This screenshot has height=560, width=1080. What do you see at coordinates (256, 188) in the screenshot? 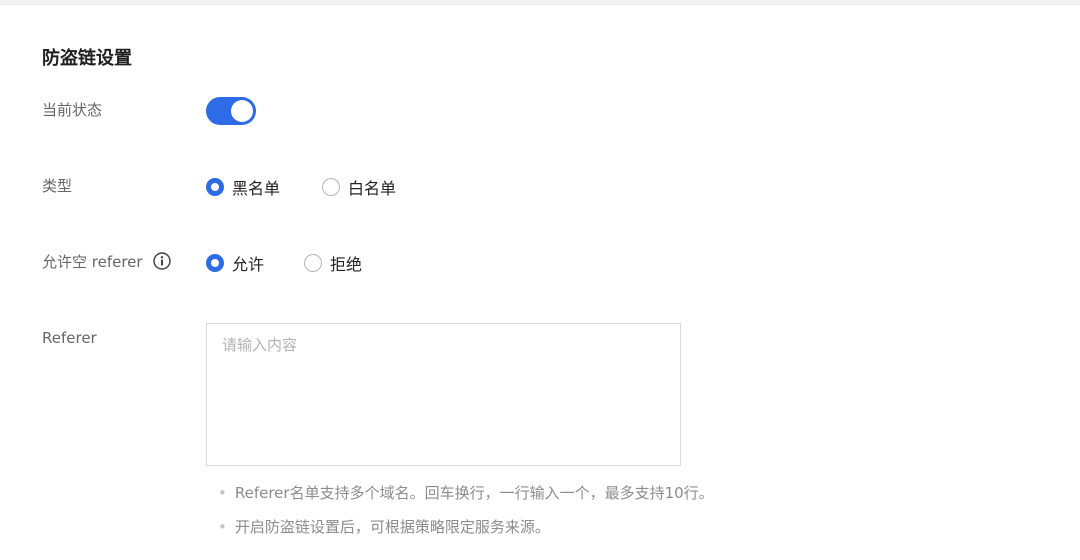
I see `radio-label: 黑名单` at bounding box center [256, 188].